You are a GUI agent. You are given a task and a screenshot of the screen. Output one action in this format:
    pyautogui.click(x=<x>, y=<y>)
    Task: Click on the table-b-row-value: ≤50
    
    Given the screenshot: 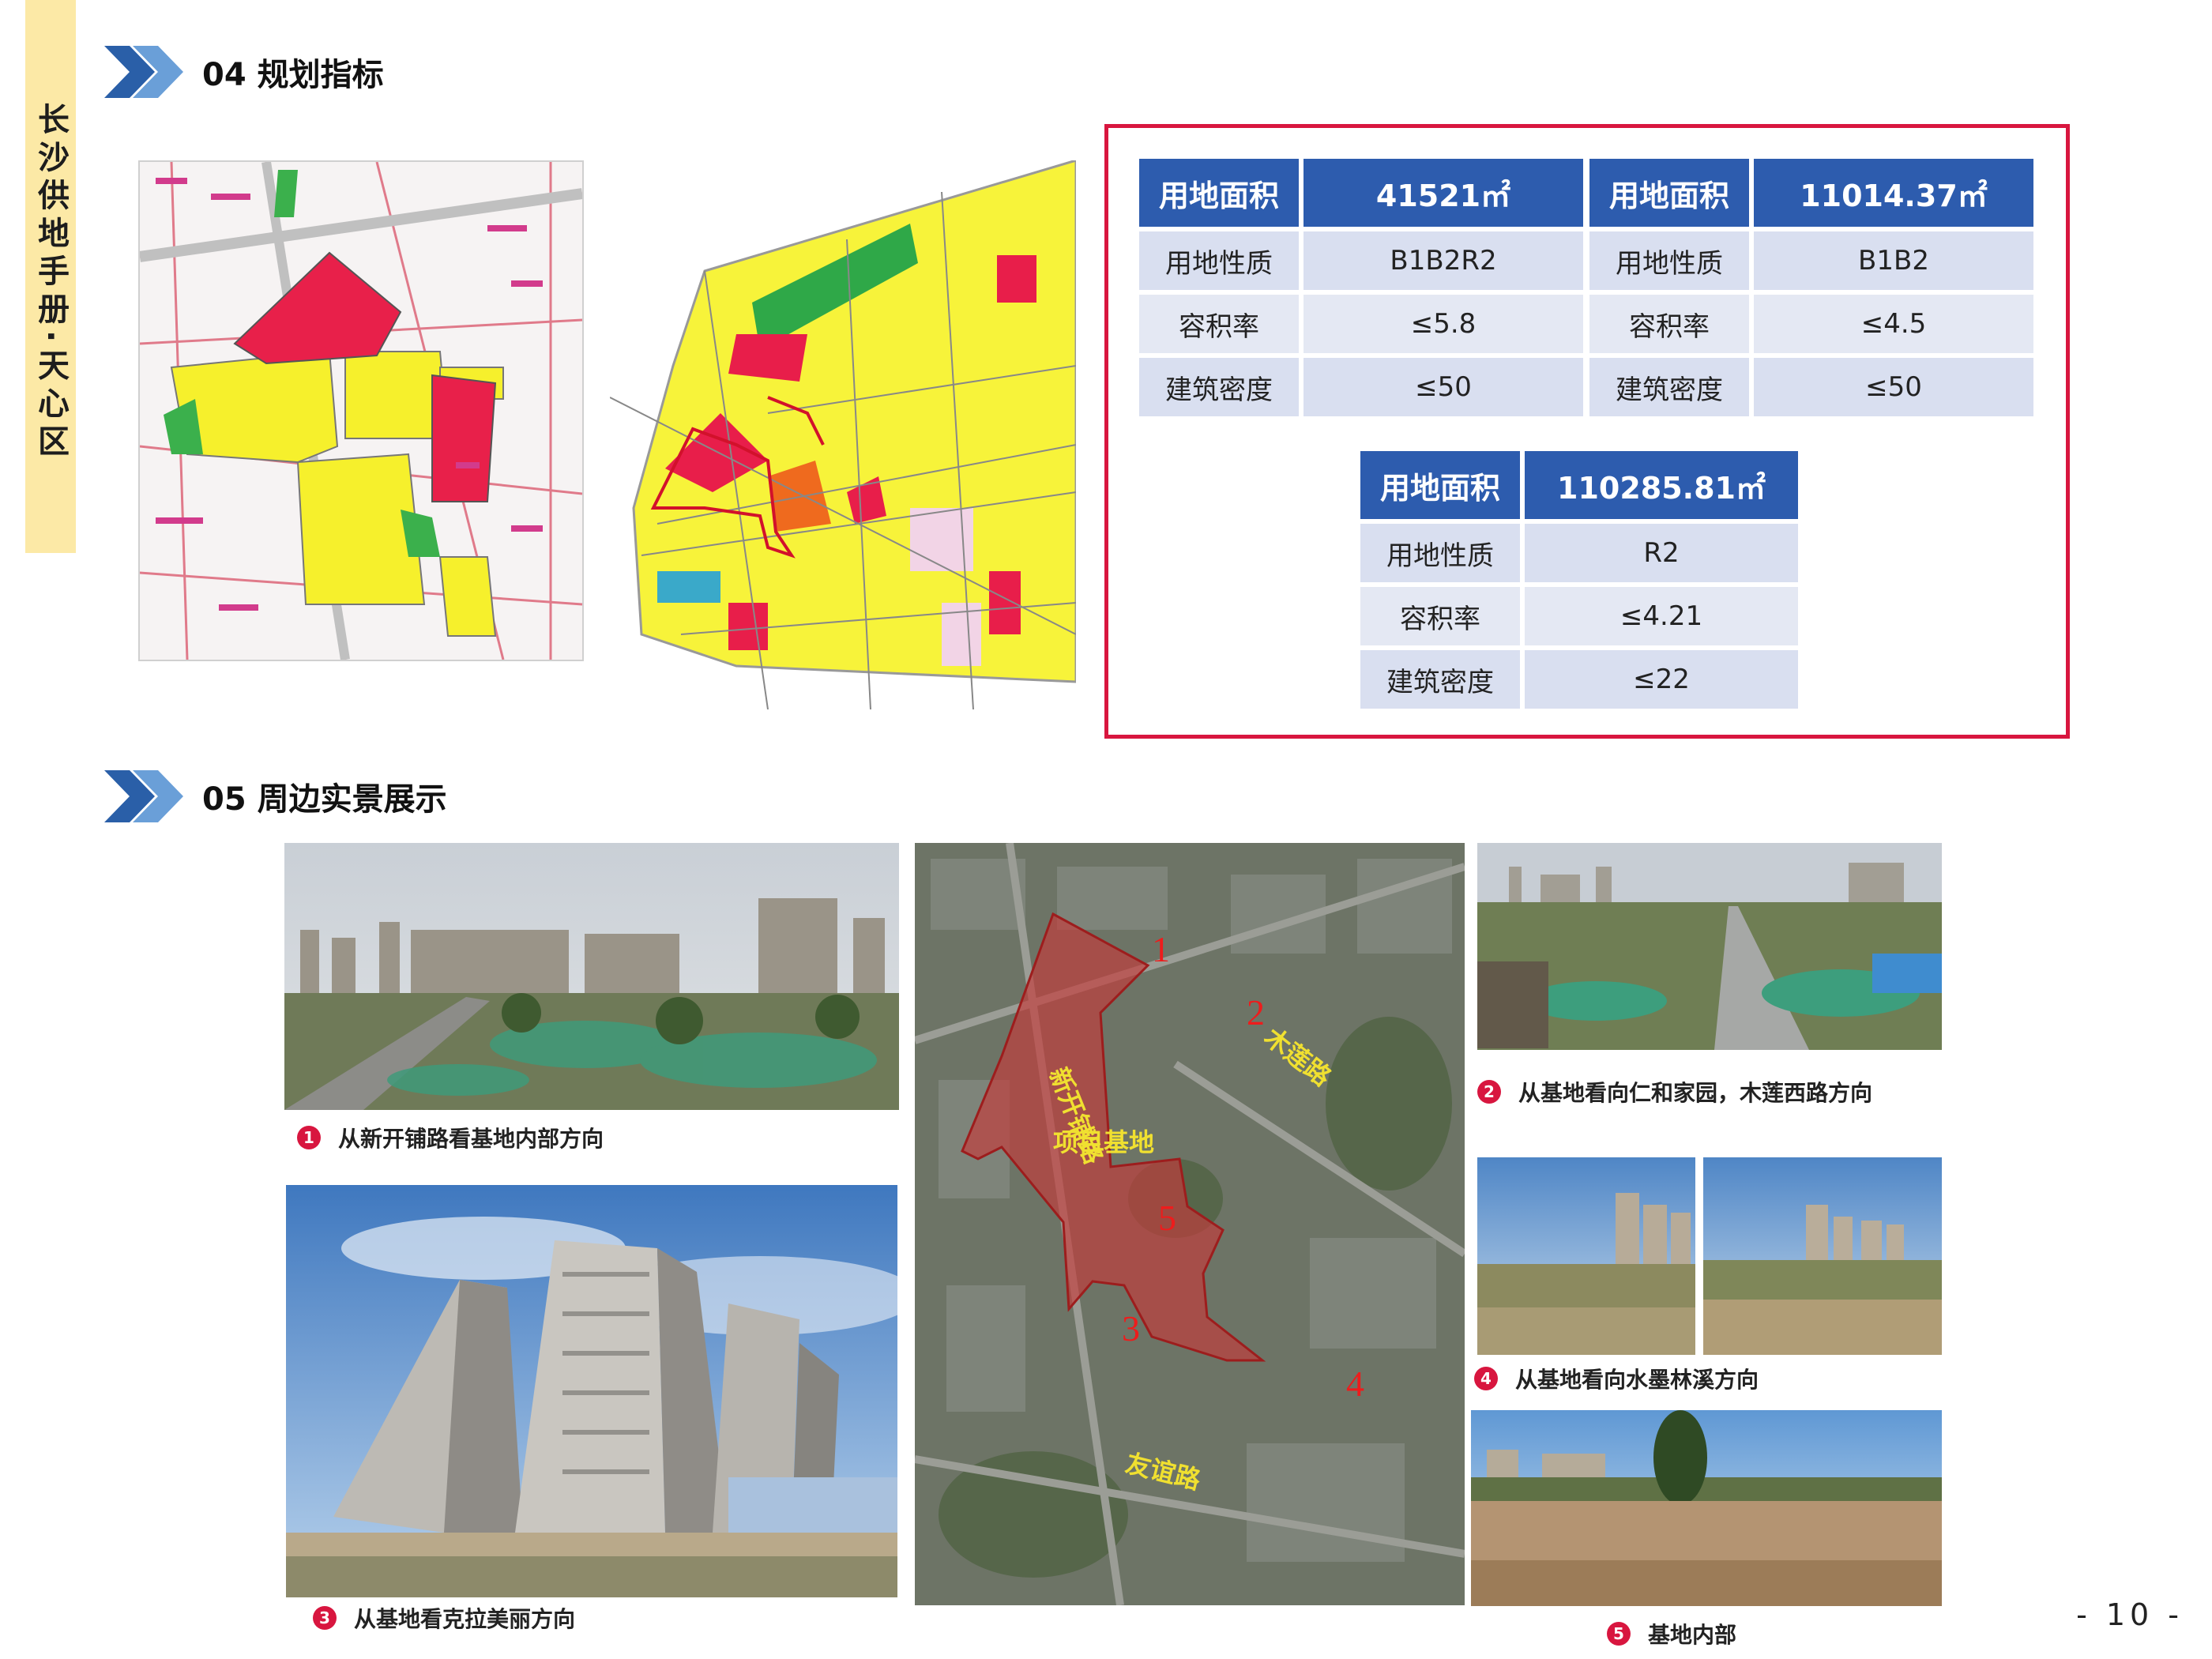 What is the action you would take?
    pyautogui.click(x=1894, y=387)
    